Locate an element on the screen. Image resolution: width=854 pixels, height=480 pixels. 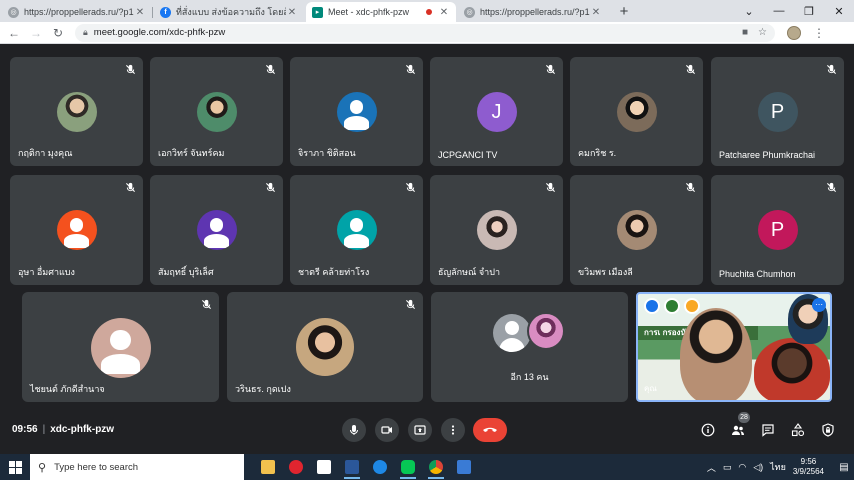
participant-tile: P Phuchita Chumhon is located at coordinates (777, 230).